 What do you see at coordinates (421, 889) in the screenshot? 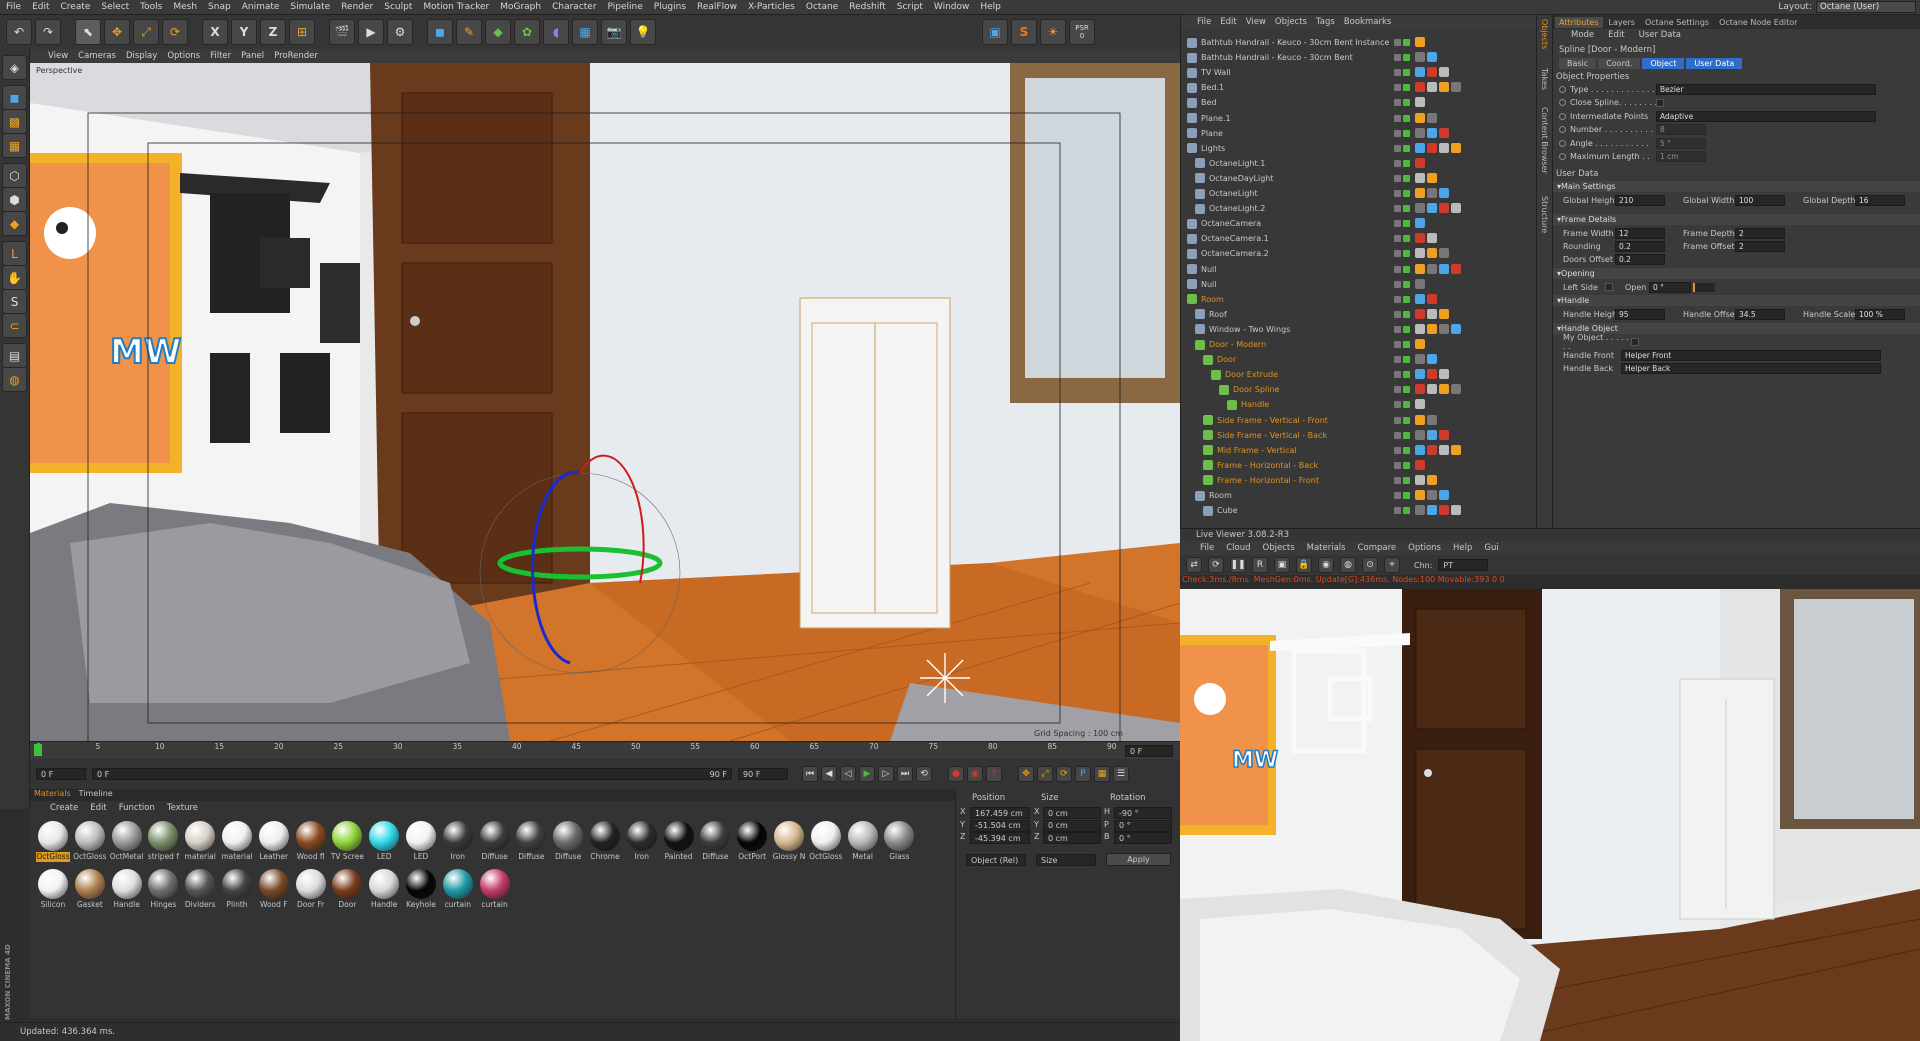
I see `material-swatch: Keyhole` at bounding box center [421, 889].